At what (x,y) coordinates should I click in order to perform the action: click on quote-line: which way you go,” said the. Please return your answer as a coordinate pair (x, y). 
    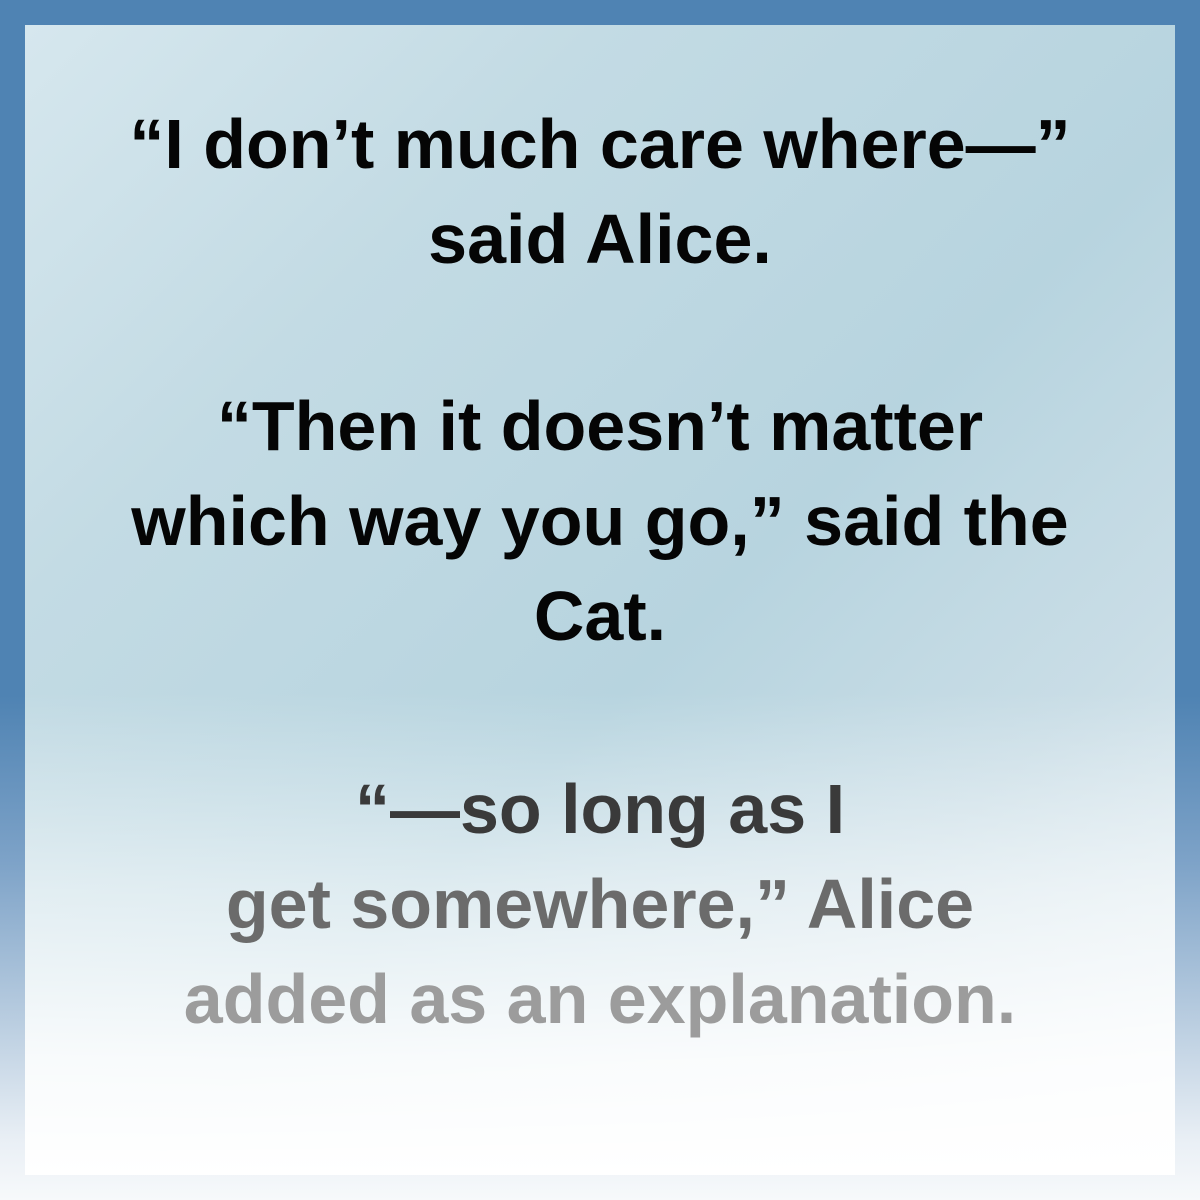
    Looking at the image, I should click on (600, 521).